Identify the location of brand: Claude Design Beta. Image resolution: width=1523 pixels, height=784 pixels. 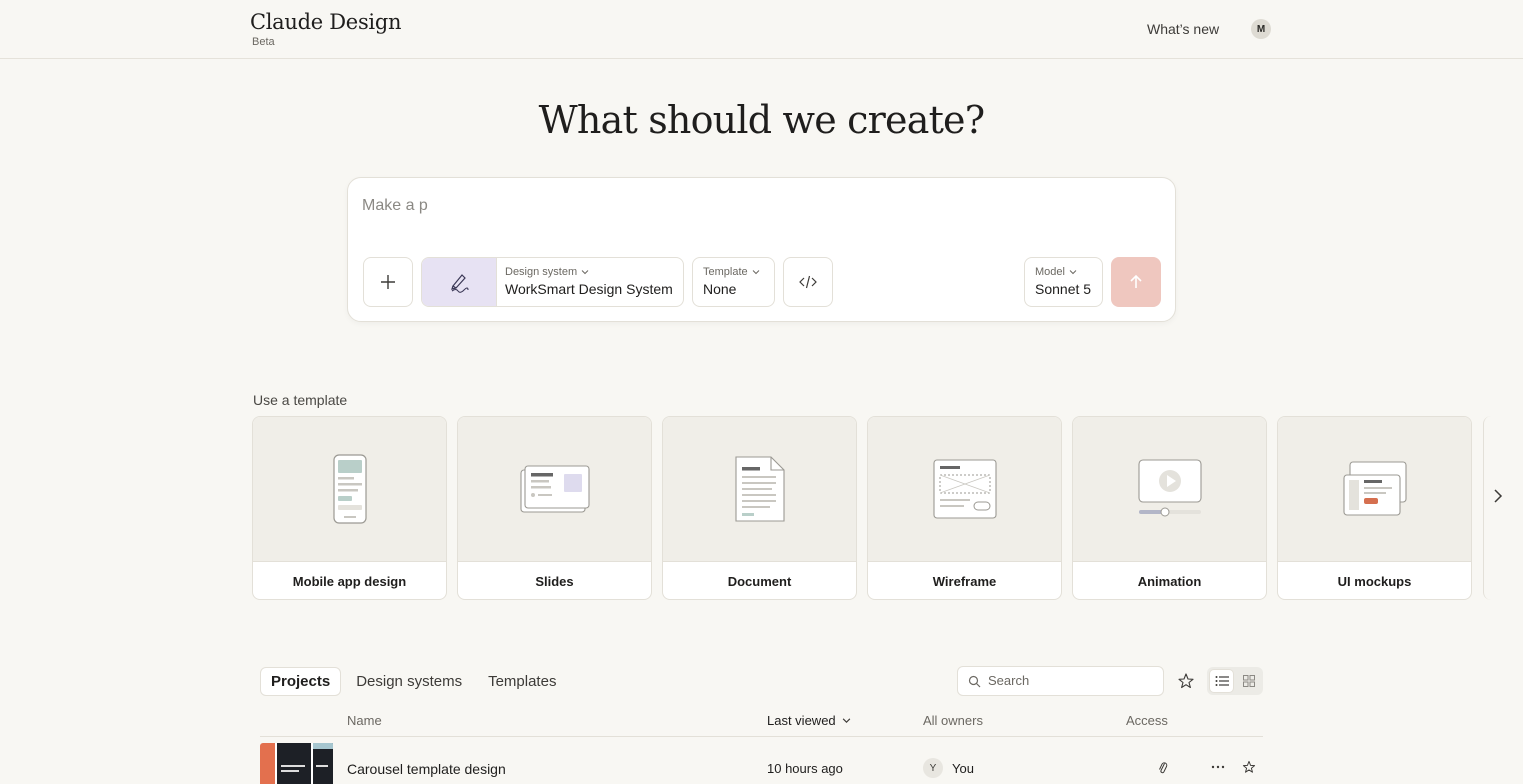
(326, 29).